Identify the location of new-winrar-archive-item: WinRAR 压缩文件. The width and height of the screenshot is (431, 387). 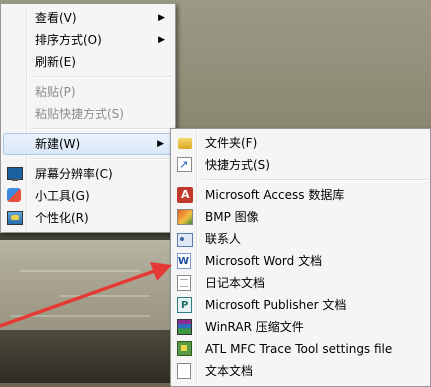
(300, 327).